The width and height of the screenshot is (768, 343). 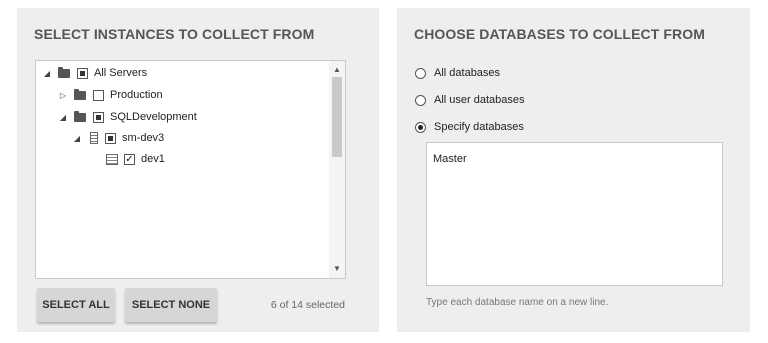 What do you see at coordinates (82, 73) in the screenshot?
I see `all-servers-checkbox` at bounding box center [82, 73].